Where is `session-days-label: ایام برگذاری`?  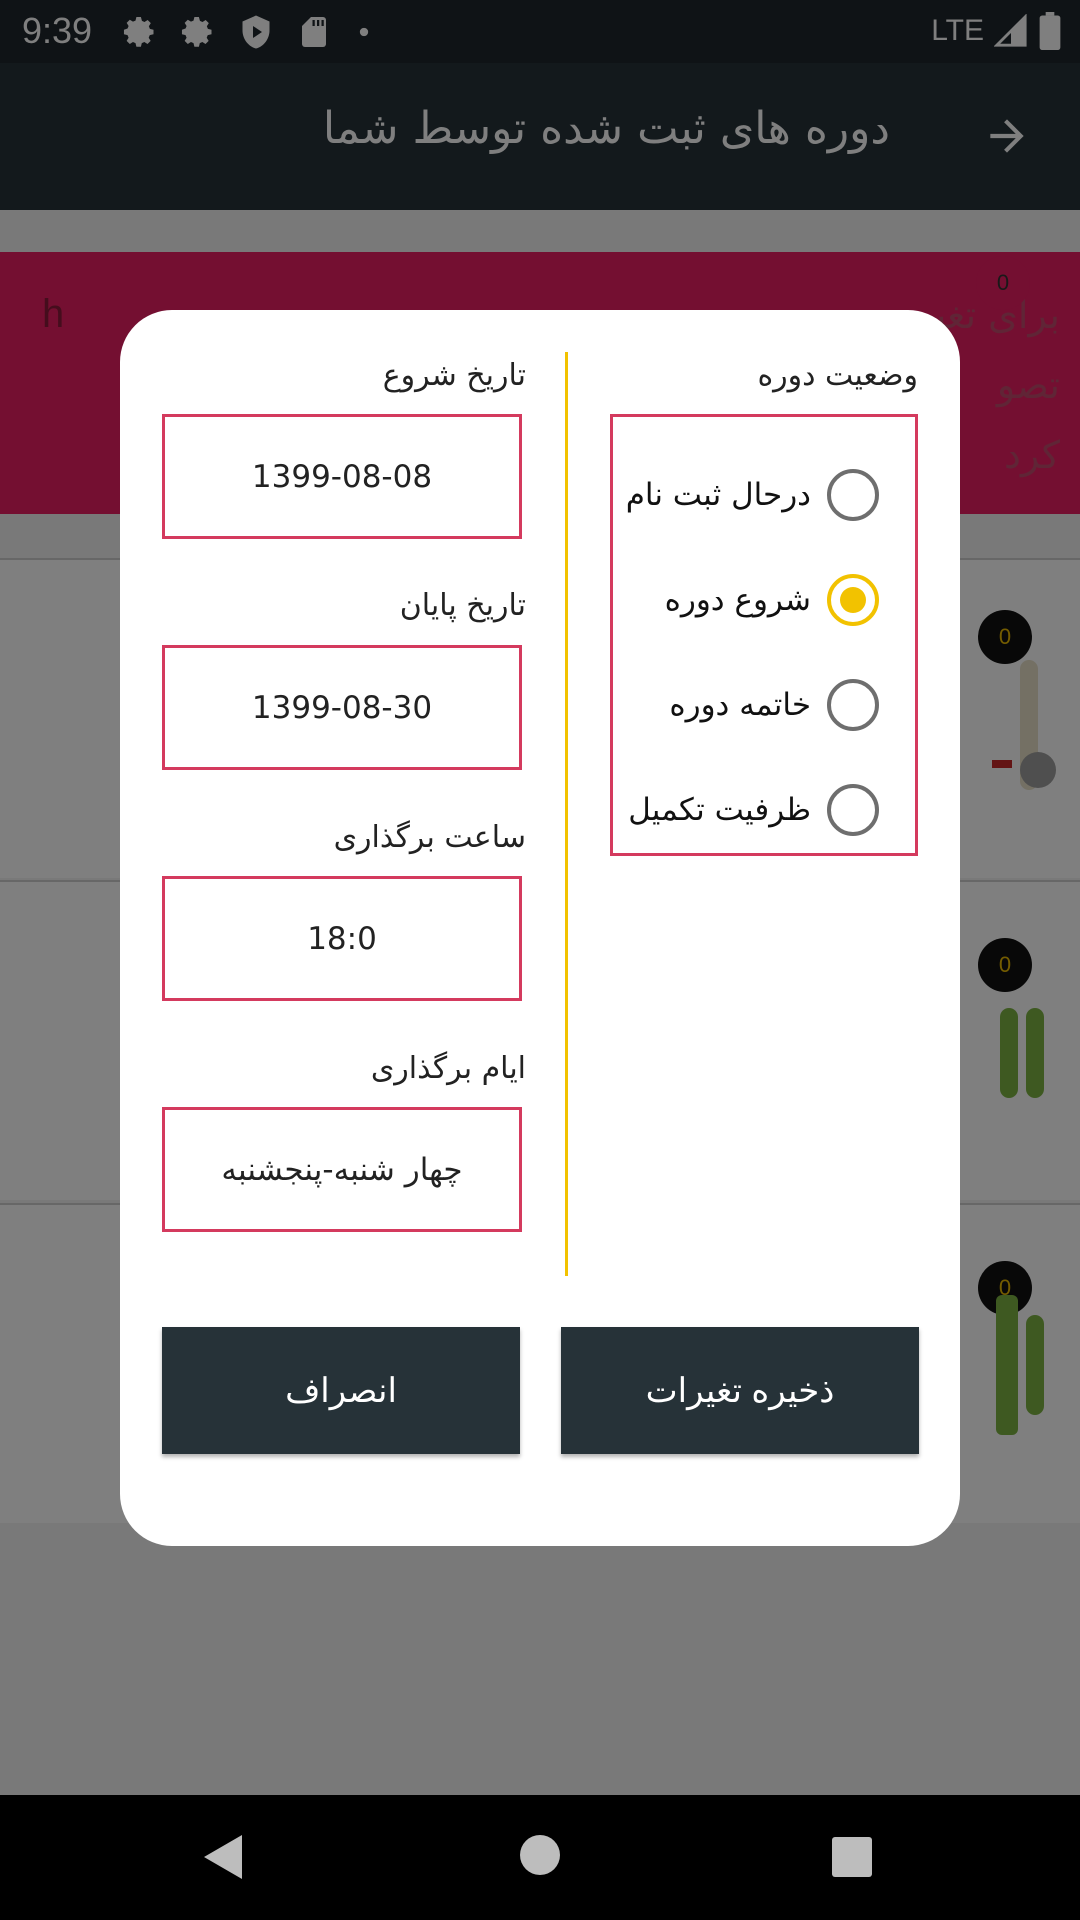 session-days-label: ایام برگذاری is located at coordinates (448, 1068).